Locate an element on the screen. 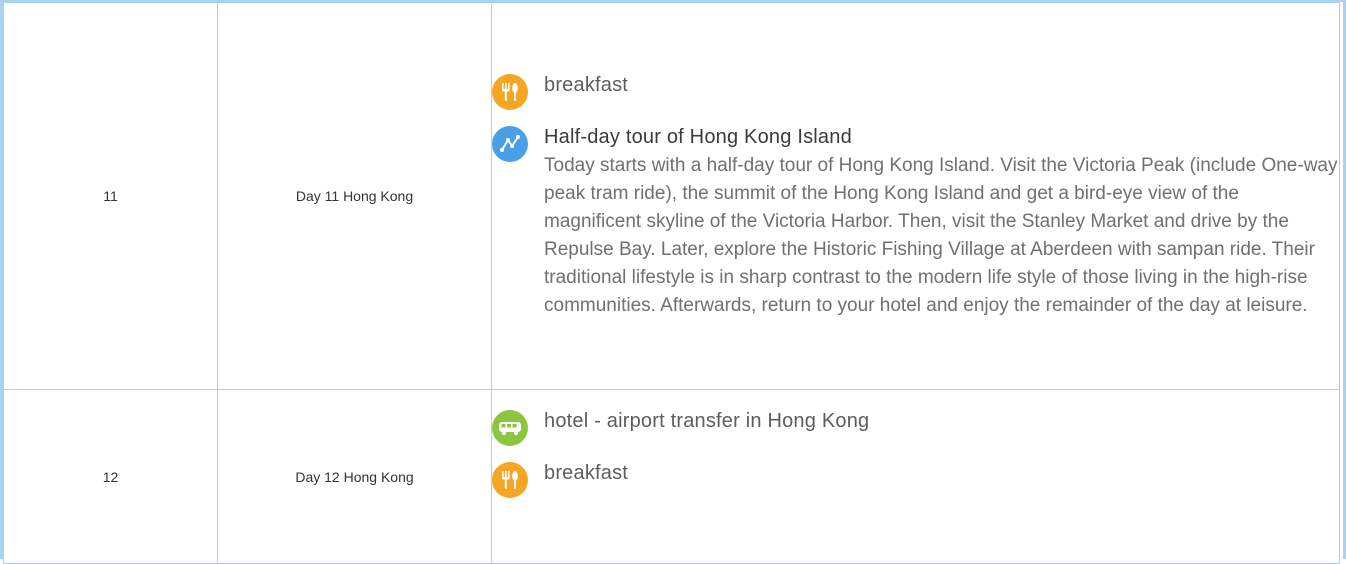 The image size is (1346, 564). tour-route-icon is located at coordinates (510, 144).